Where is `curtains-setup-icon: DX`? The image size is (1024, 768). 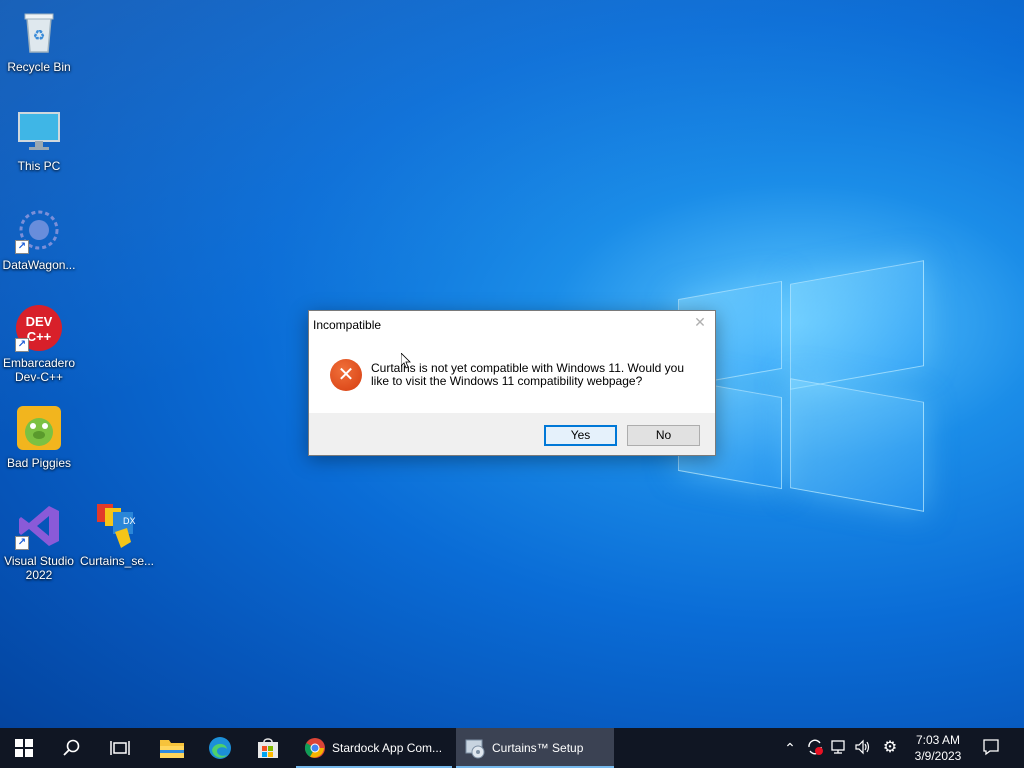
curtains-setup-icon: DX is located at coordinates (117, 526).